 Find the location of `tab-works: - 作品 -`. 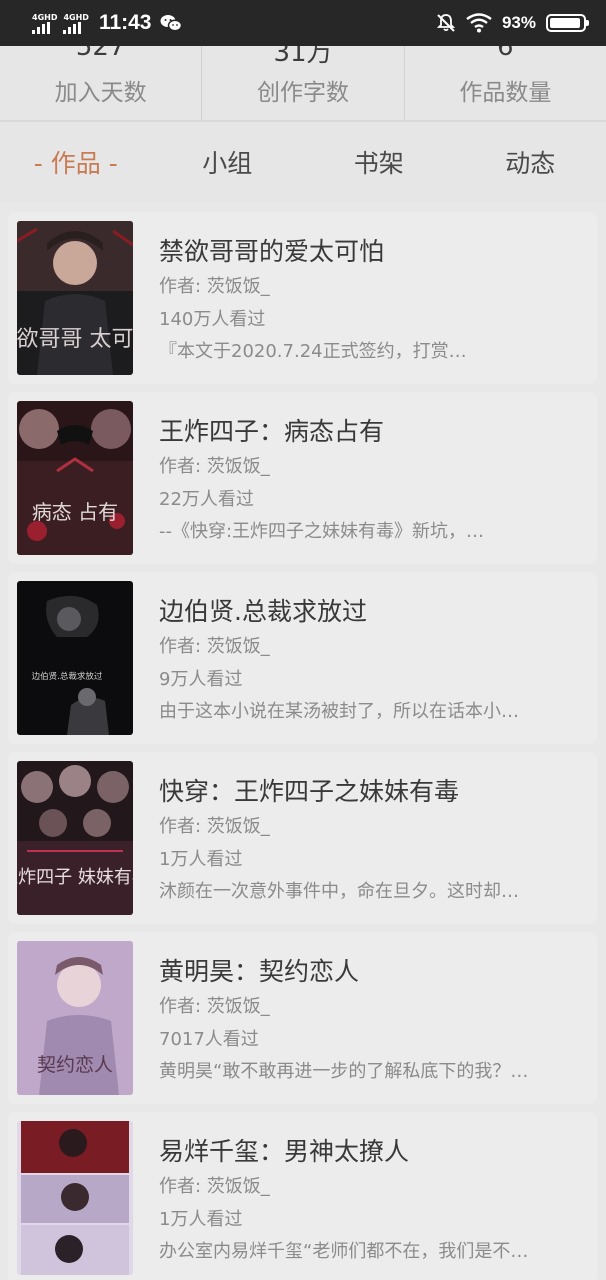

tab-works: - 作品 - is located at coordinates (76, 162).